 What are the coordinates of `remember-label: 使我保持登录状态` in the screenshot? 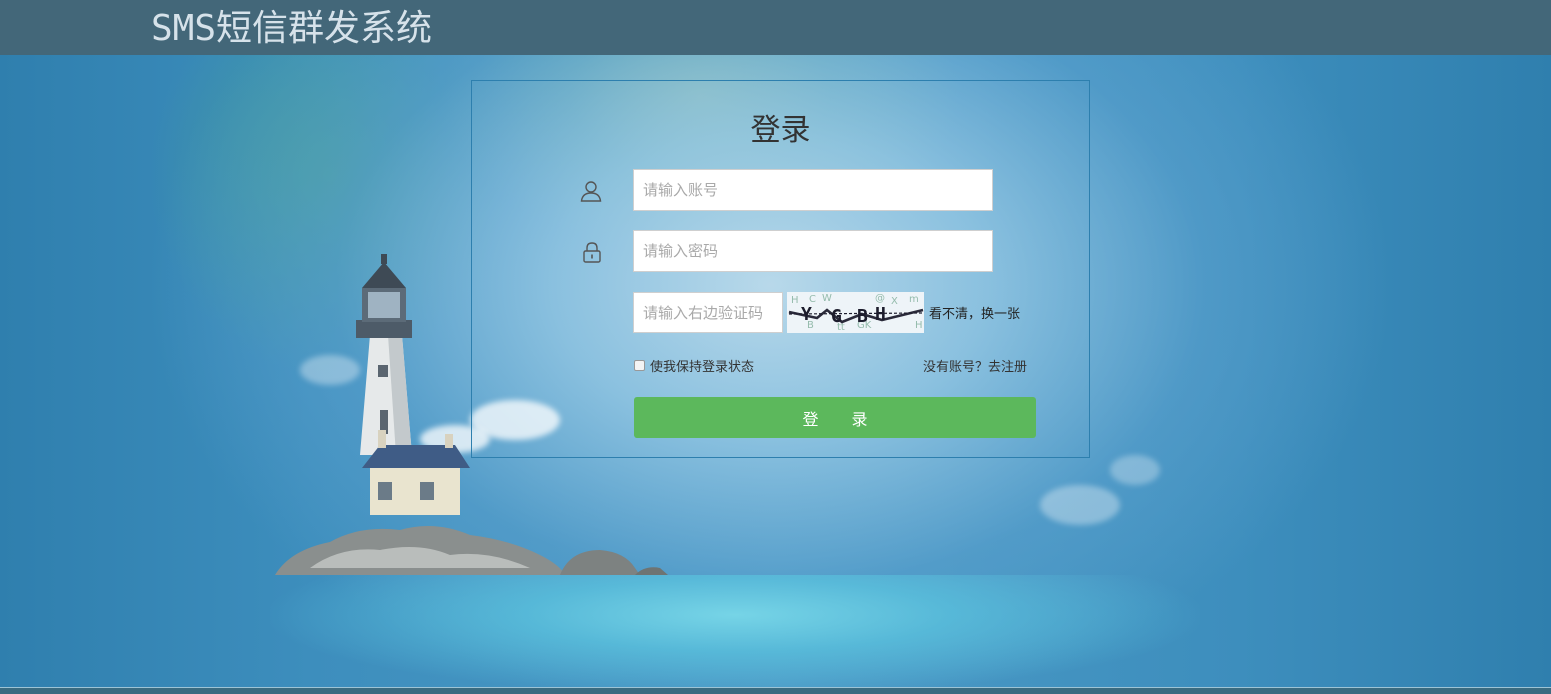 It's located at (702, 367).